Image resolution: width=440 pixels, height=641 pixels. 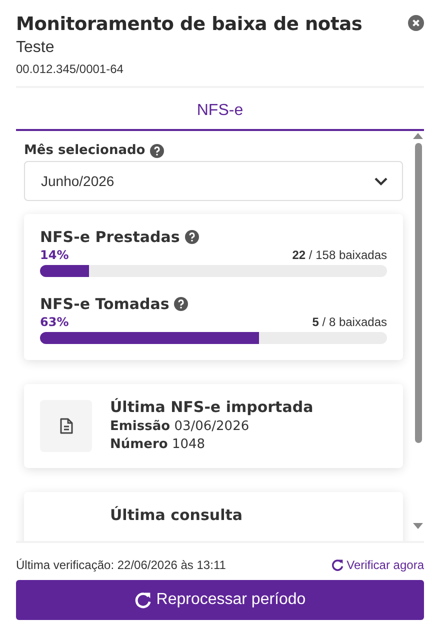 What do you see at coordinates (180, 426) in the screenshot?
I see `card-detail: Emissão 03/06/2026` at bounding box center [180, 426].